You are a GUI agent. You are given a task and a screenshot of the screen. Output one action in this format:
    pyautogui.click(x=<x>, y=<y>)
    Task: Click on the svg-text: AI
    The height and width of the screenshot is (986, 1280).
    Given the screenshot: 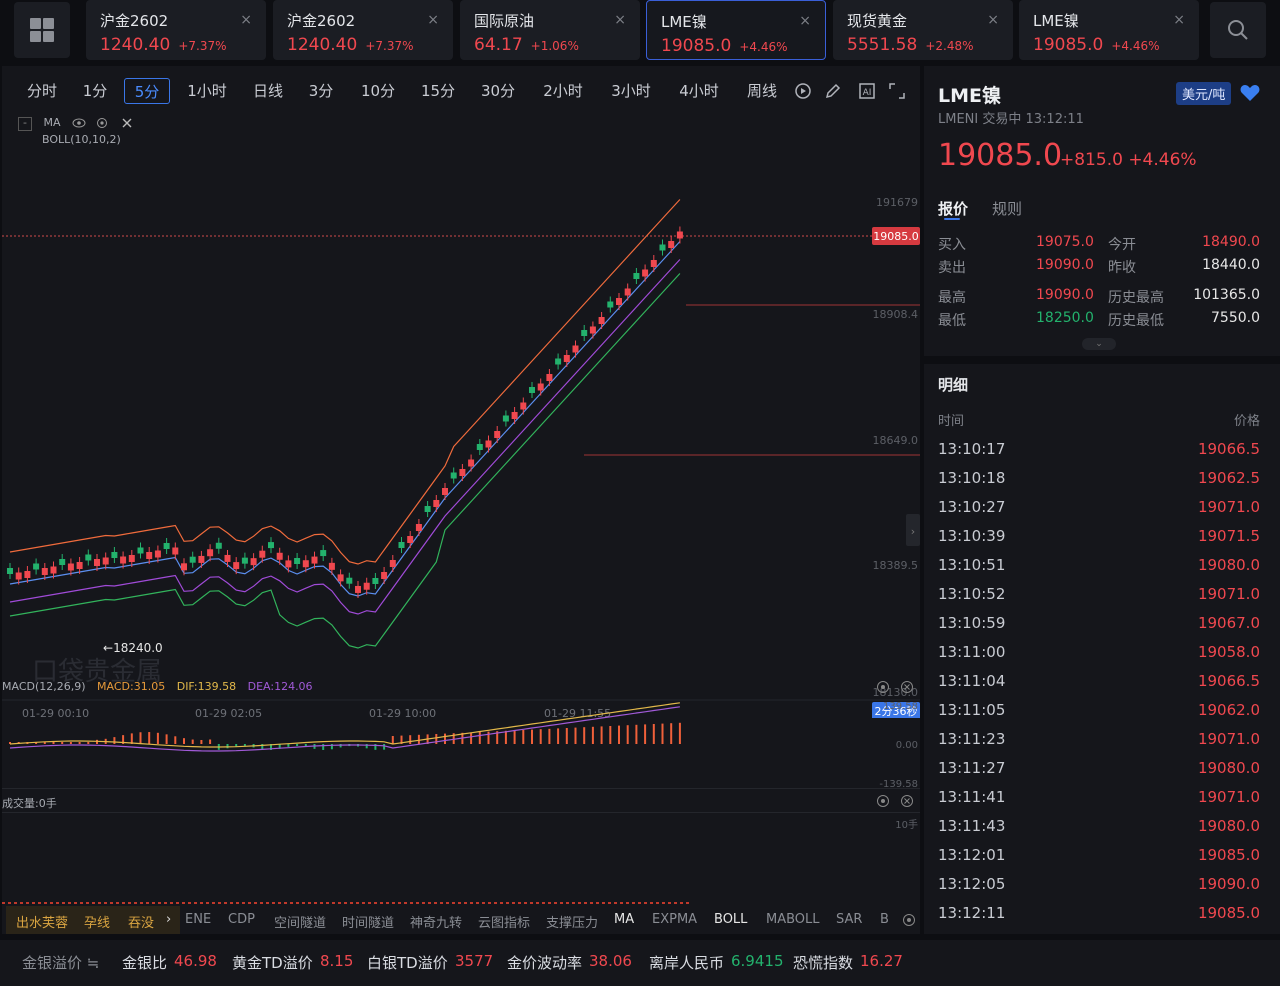 What is the action you would take?
    pyautogui.click(x=867, y=93)
    